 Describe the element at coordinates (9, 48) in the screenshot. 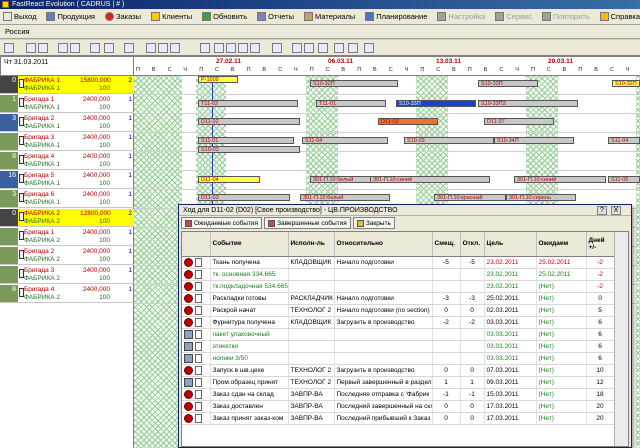

I see `panel-icon` at that location.